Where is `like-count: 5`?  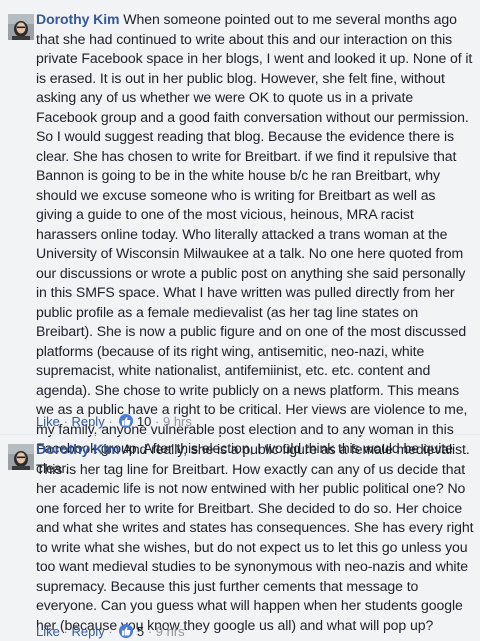
like-count: 5 is located at coordinates (140, 631).